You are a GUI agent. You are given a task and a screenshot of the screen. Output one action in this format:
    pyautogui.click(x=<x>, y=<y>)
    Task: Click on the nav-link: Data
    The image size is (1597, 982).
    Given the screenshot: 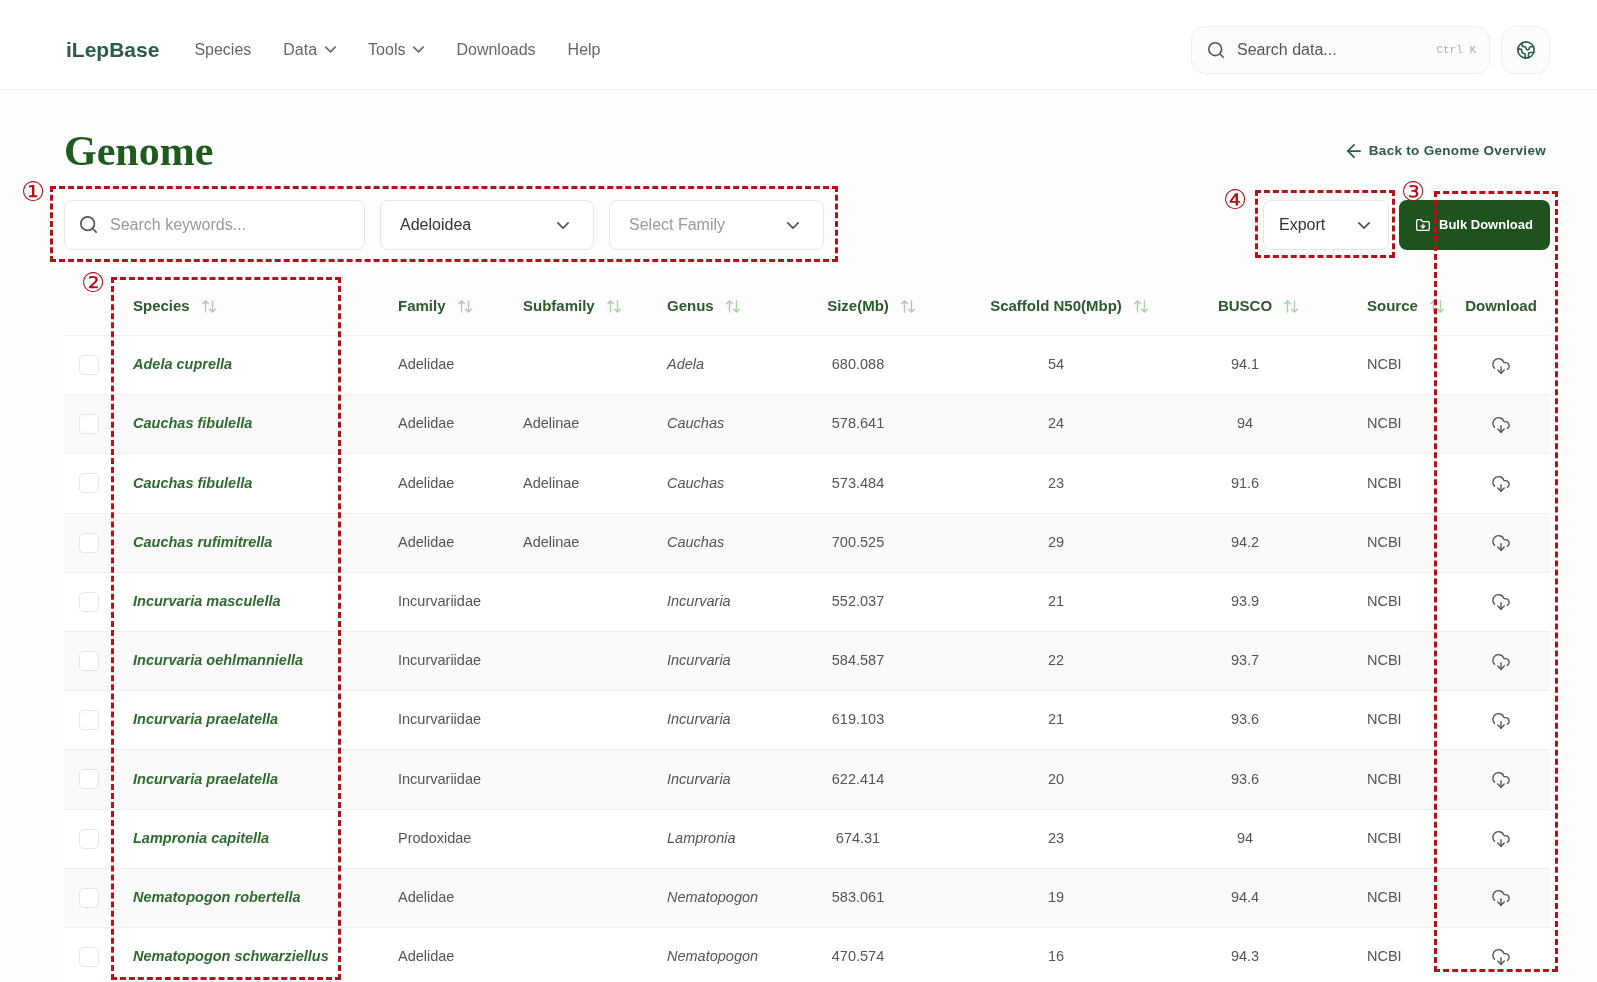 What is the action you would take?
    pyautogui.click(x=310, y=49)
    